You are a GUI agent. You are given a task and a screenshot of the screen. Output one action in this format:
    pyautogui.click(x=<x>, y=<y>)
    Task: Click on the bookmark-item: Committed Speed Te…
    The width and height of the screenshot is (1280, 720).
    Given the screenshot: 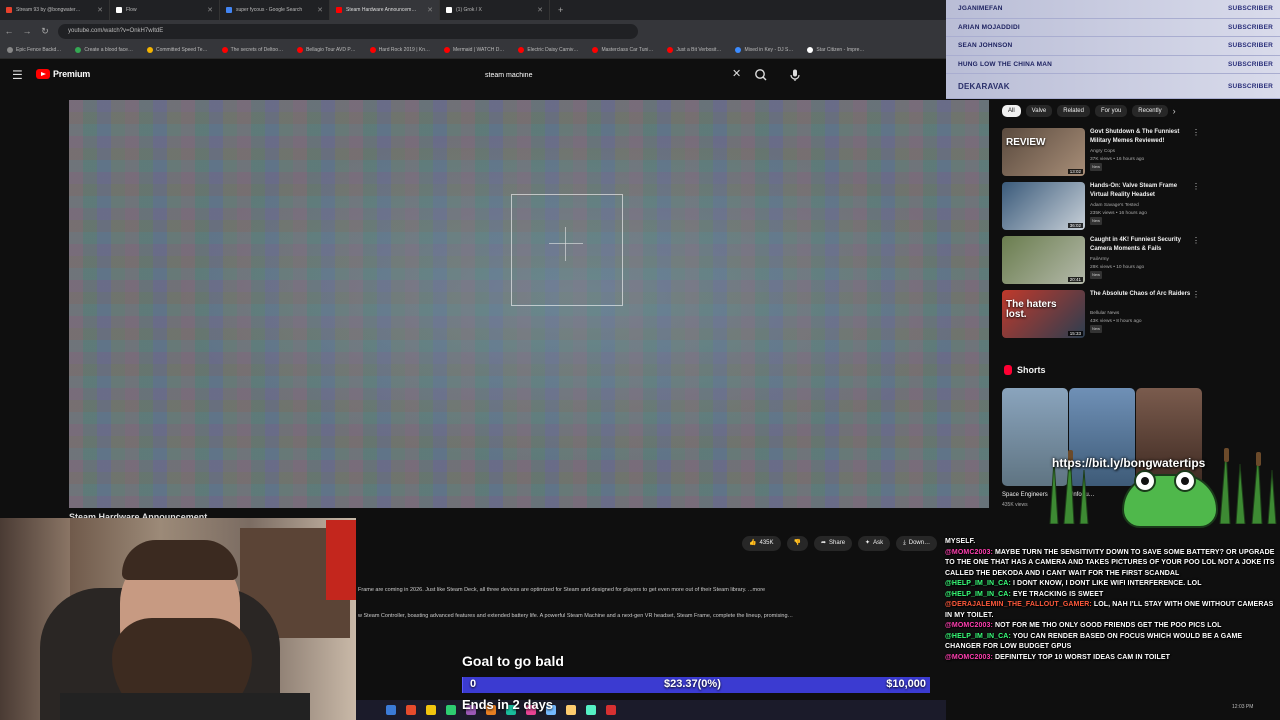 What is the action you would take?
    pyautogui.click(x=177, y=50)
    